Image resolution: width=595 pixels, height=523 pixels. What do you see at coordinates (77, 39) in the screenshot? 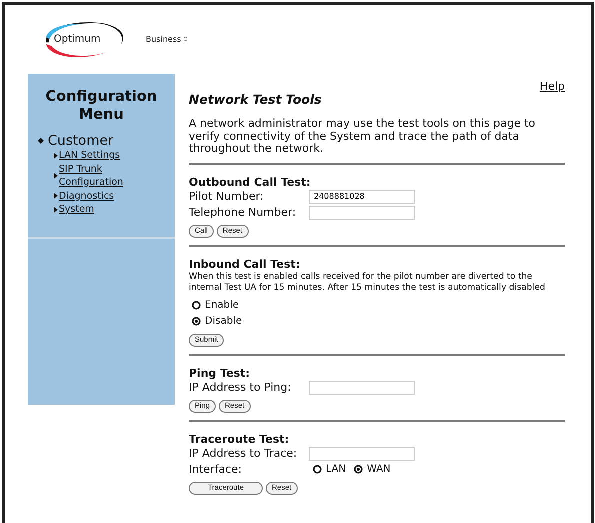
I see `logo-name: Optimum` at bounding box center [77, 39].